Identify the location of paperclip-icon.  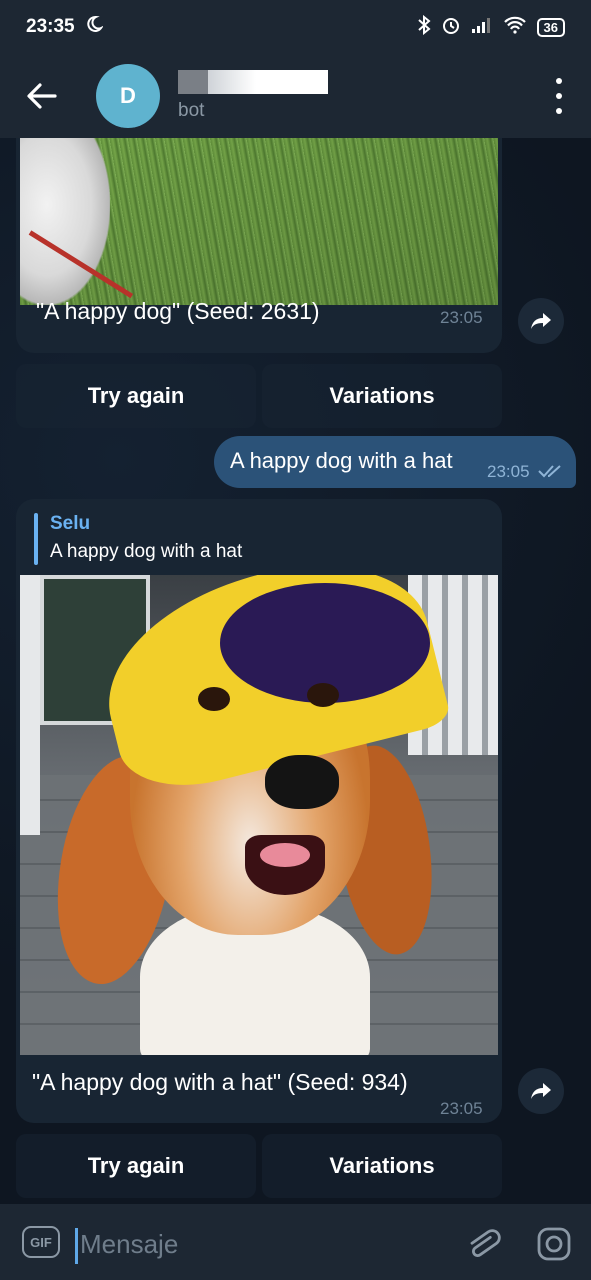
(485, 1243).